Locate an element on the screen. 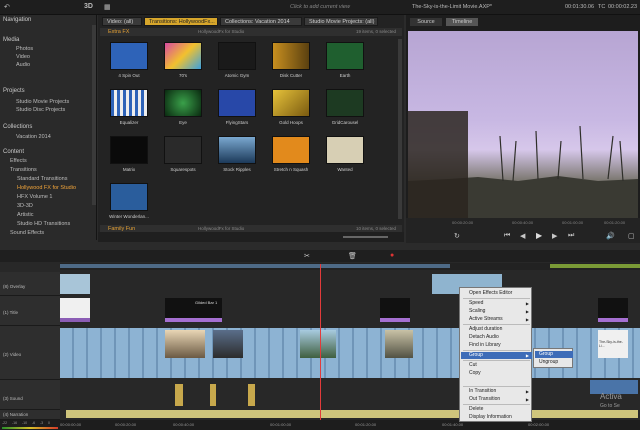 The height and width of the screenshot is (430, 640). menu-group: Group ▶ is located at coordinates (496, 355).